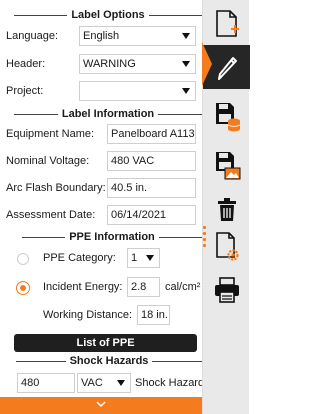 This screenshot has height=414, width=320. What do you see at coordinates (51, 215) in the screenshot?
I see `assessment-date-label: Assessment Date:` at bounding box center [51, 215].